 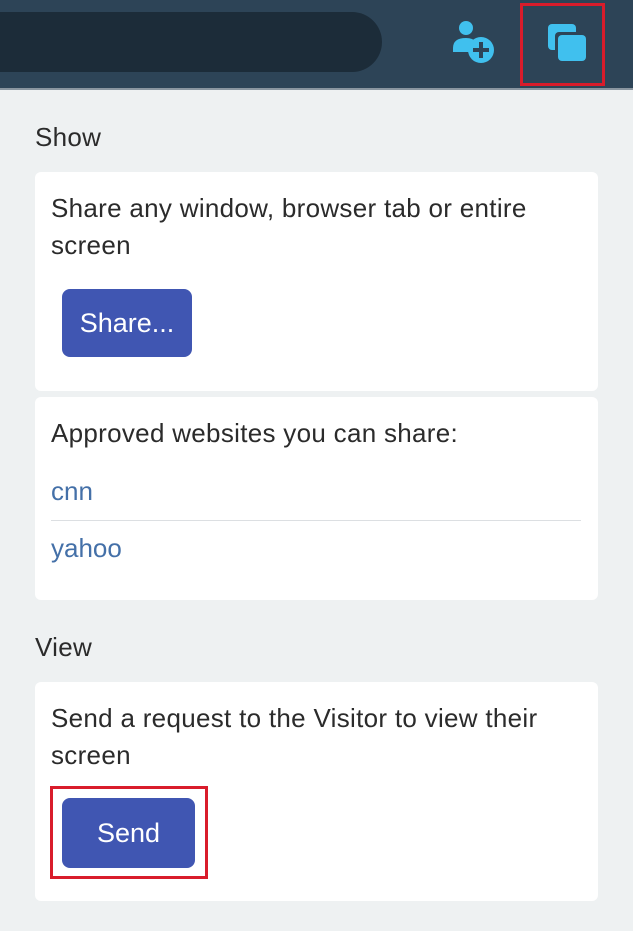 I want to click on top-bar, so click(x=316, y=45).